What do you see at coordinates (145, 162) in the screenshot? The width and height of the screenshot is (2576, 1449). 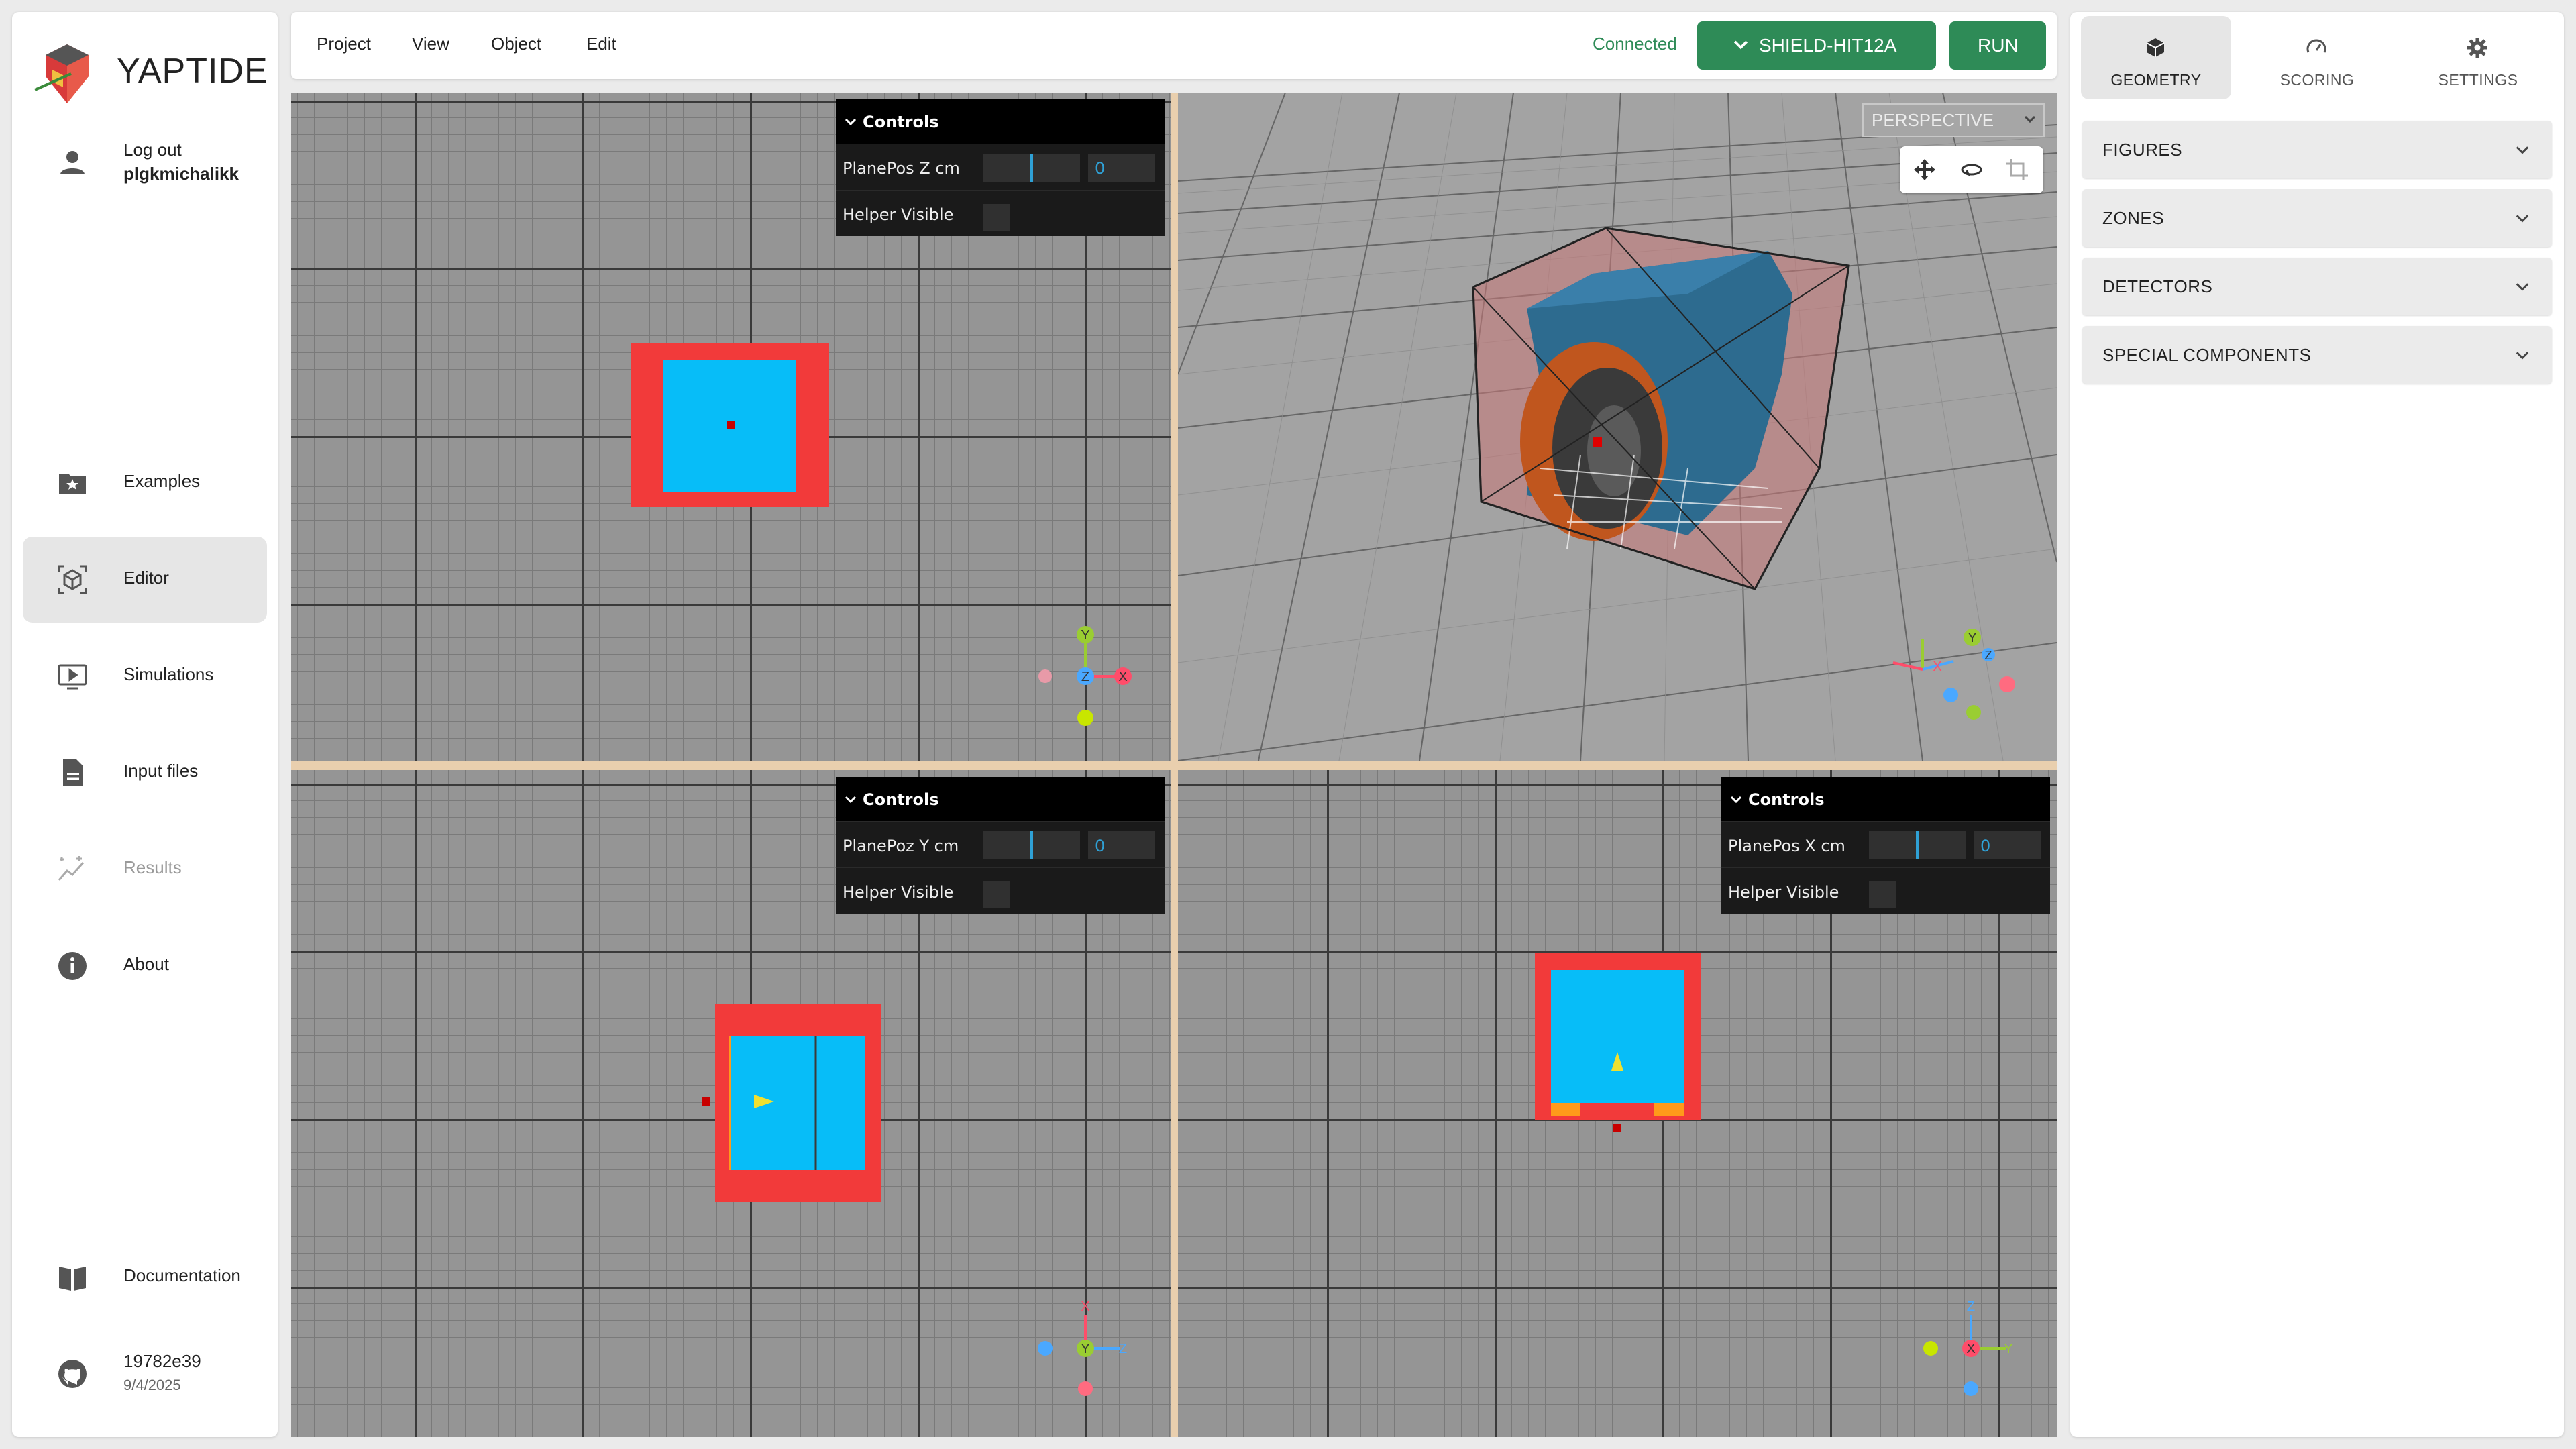 I see `logout-item: Log out plgkmichalikk` at bounding box center [145, 162].